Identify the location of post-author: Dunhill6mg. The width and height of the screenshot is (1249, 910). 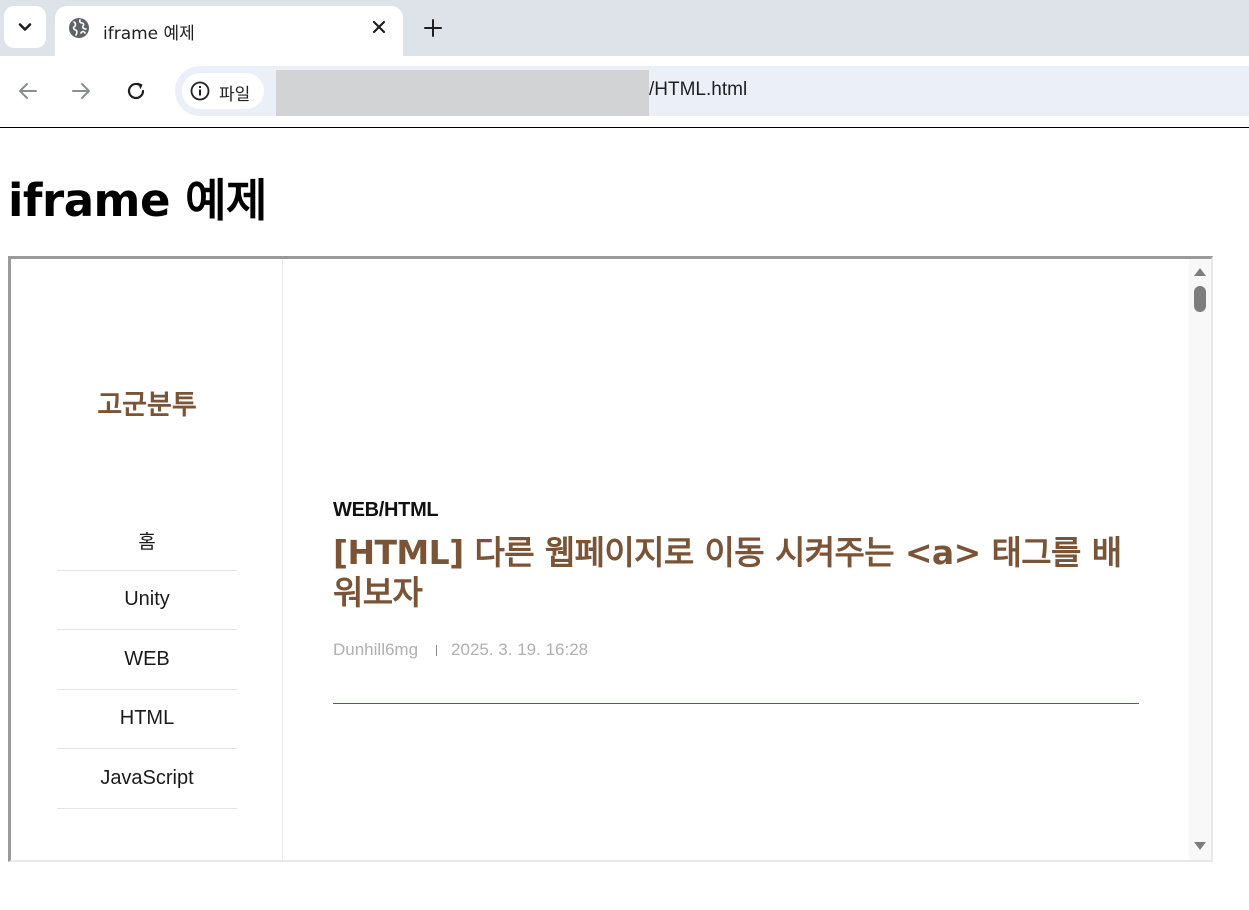
(375, 649).